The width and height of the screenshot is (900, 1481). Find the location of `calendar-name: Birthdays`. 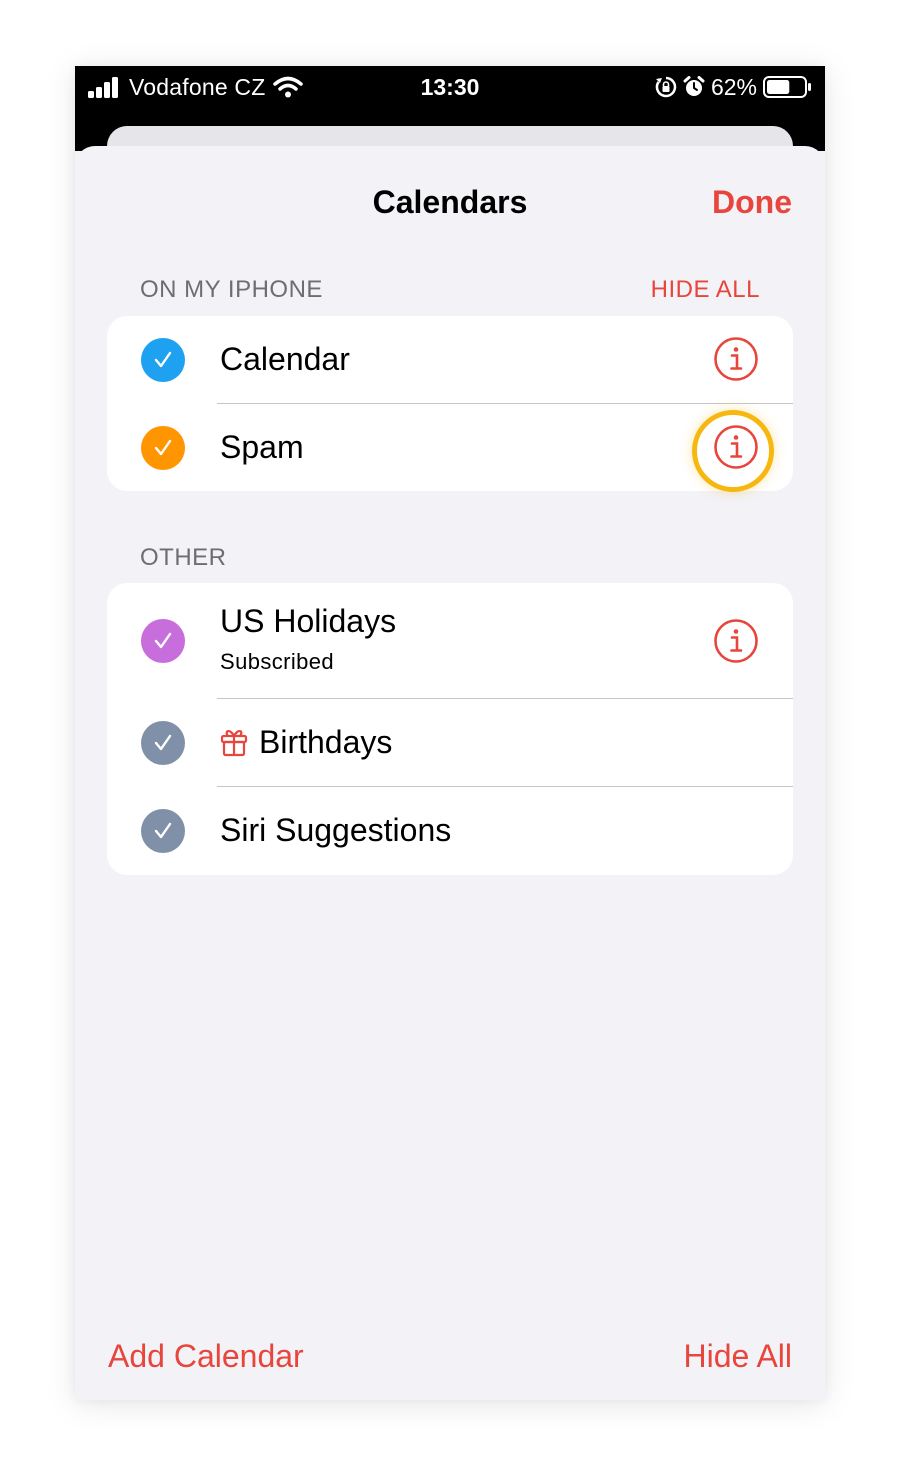

calendar-name: Birthdays is located at coordinates (326, 742).